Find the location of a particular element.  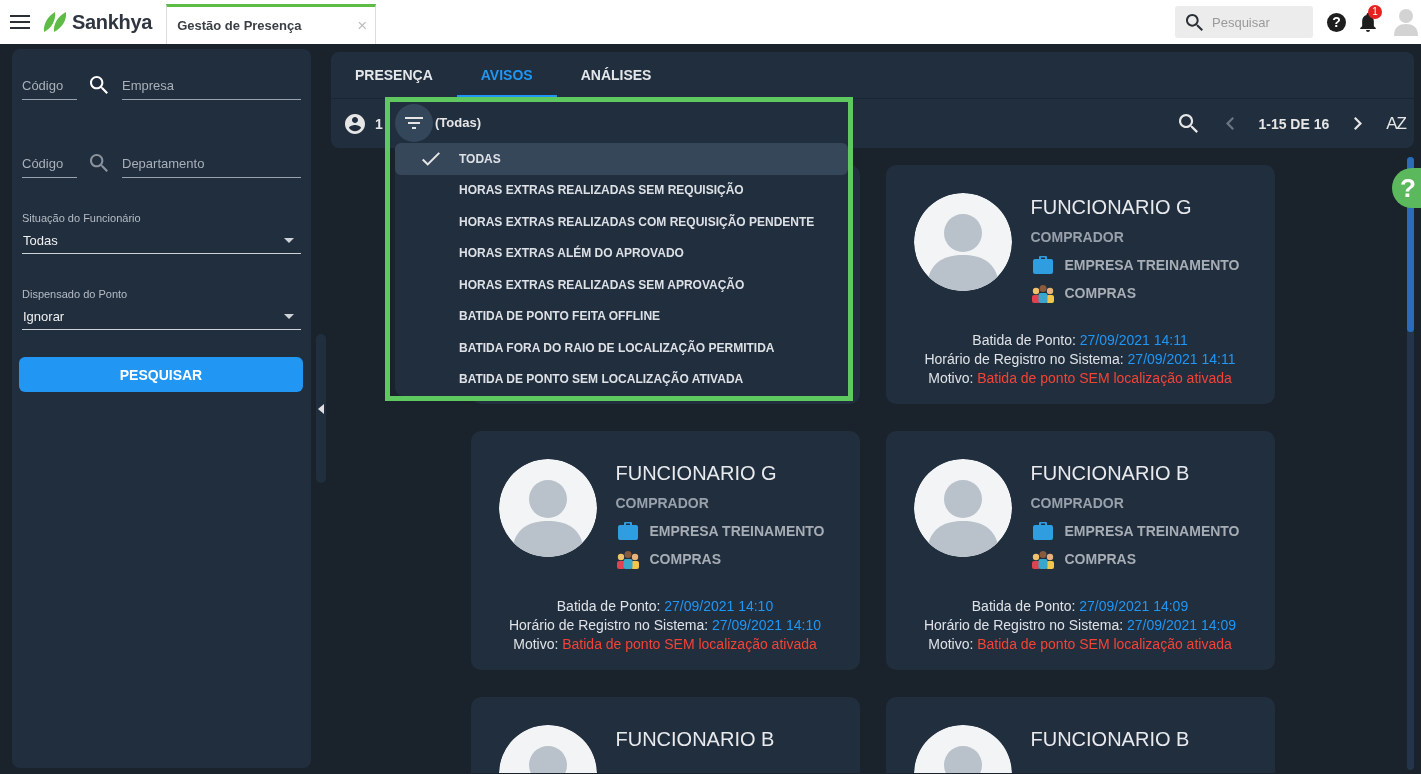

menu-item: HORAS EXTRAS REALIZADAS SEM REQUISIÇÃO is located at coordinates (621, 190).